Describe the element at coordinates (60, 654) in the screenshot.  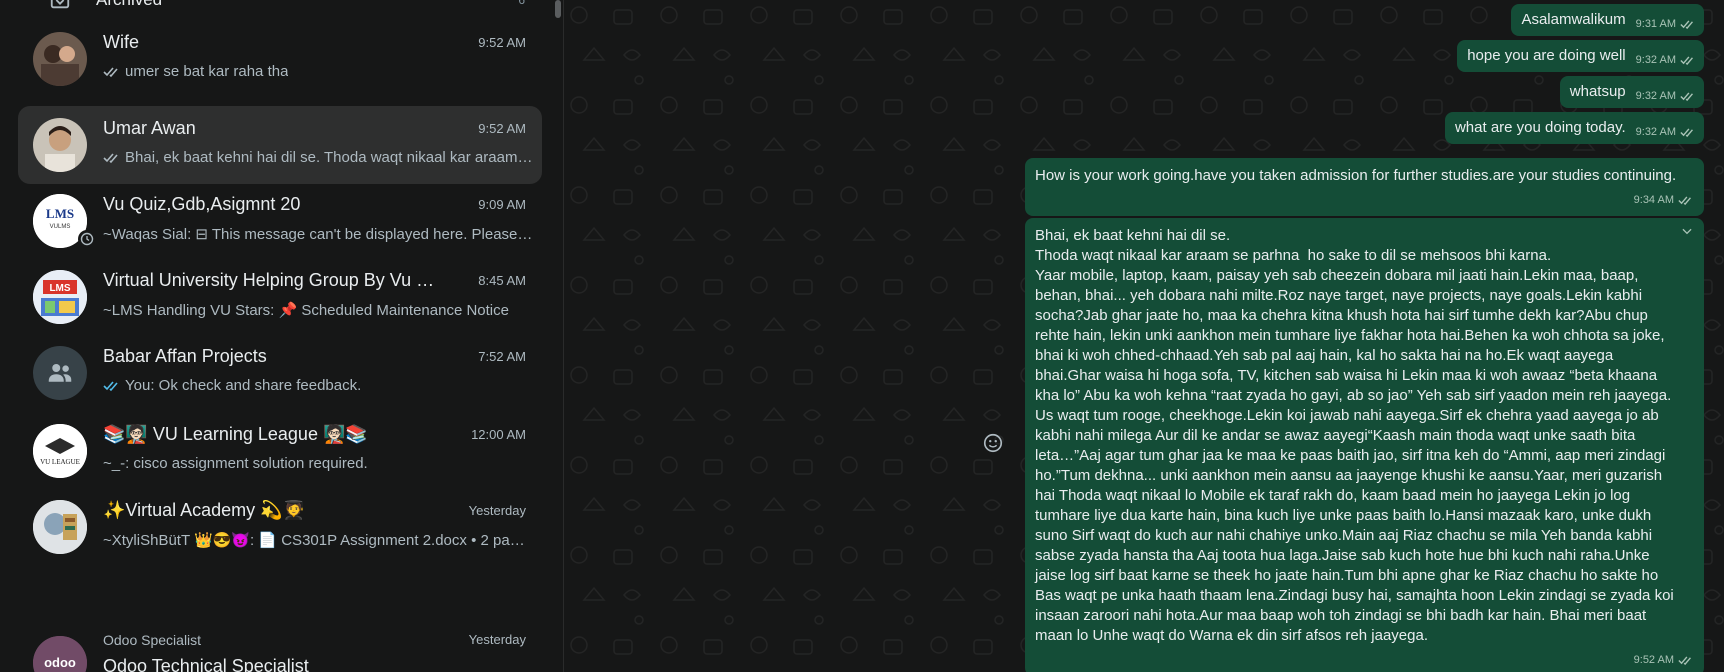
I see `avatar: odoo` at that location.